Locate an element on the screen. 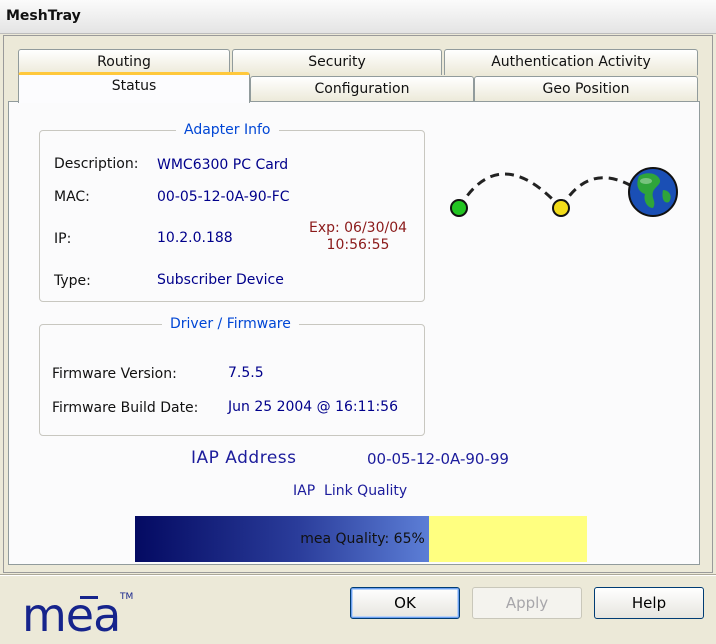 This screenshot has width=716, height=644. type-label: Type: is located at coordinates (72, 281).